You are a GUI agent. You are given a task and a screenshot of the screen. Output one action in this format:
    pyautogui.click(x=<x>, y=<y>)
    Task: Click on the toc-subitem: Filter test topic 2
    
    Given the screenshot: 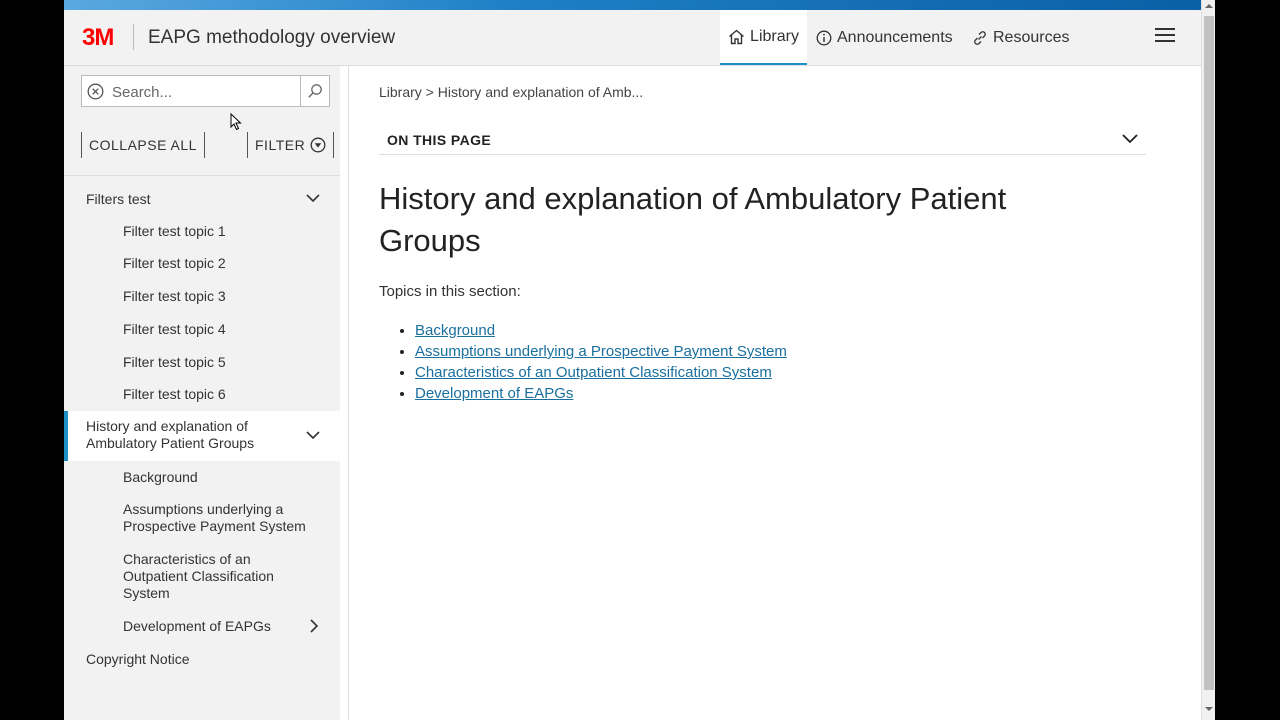 What is the action you would take?
    pyautogui.click(x=220, y=263)
    